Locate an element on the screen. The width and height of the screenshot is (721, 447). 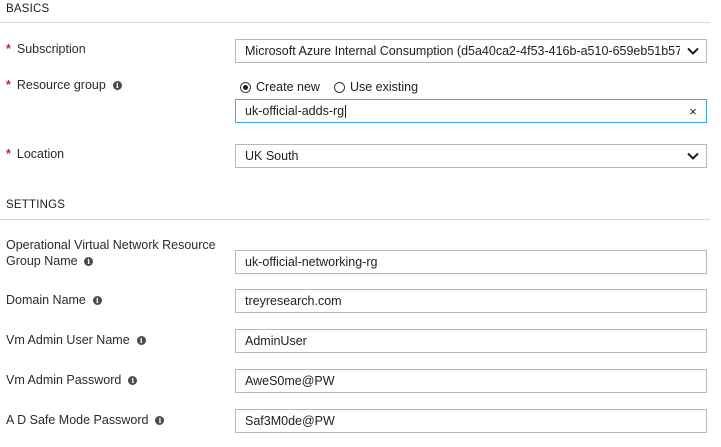
resource-group-input: uk-official-adds-rg × is located at coordinates (471, 111).